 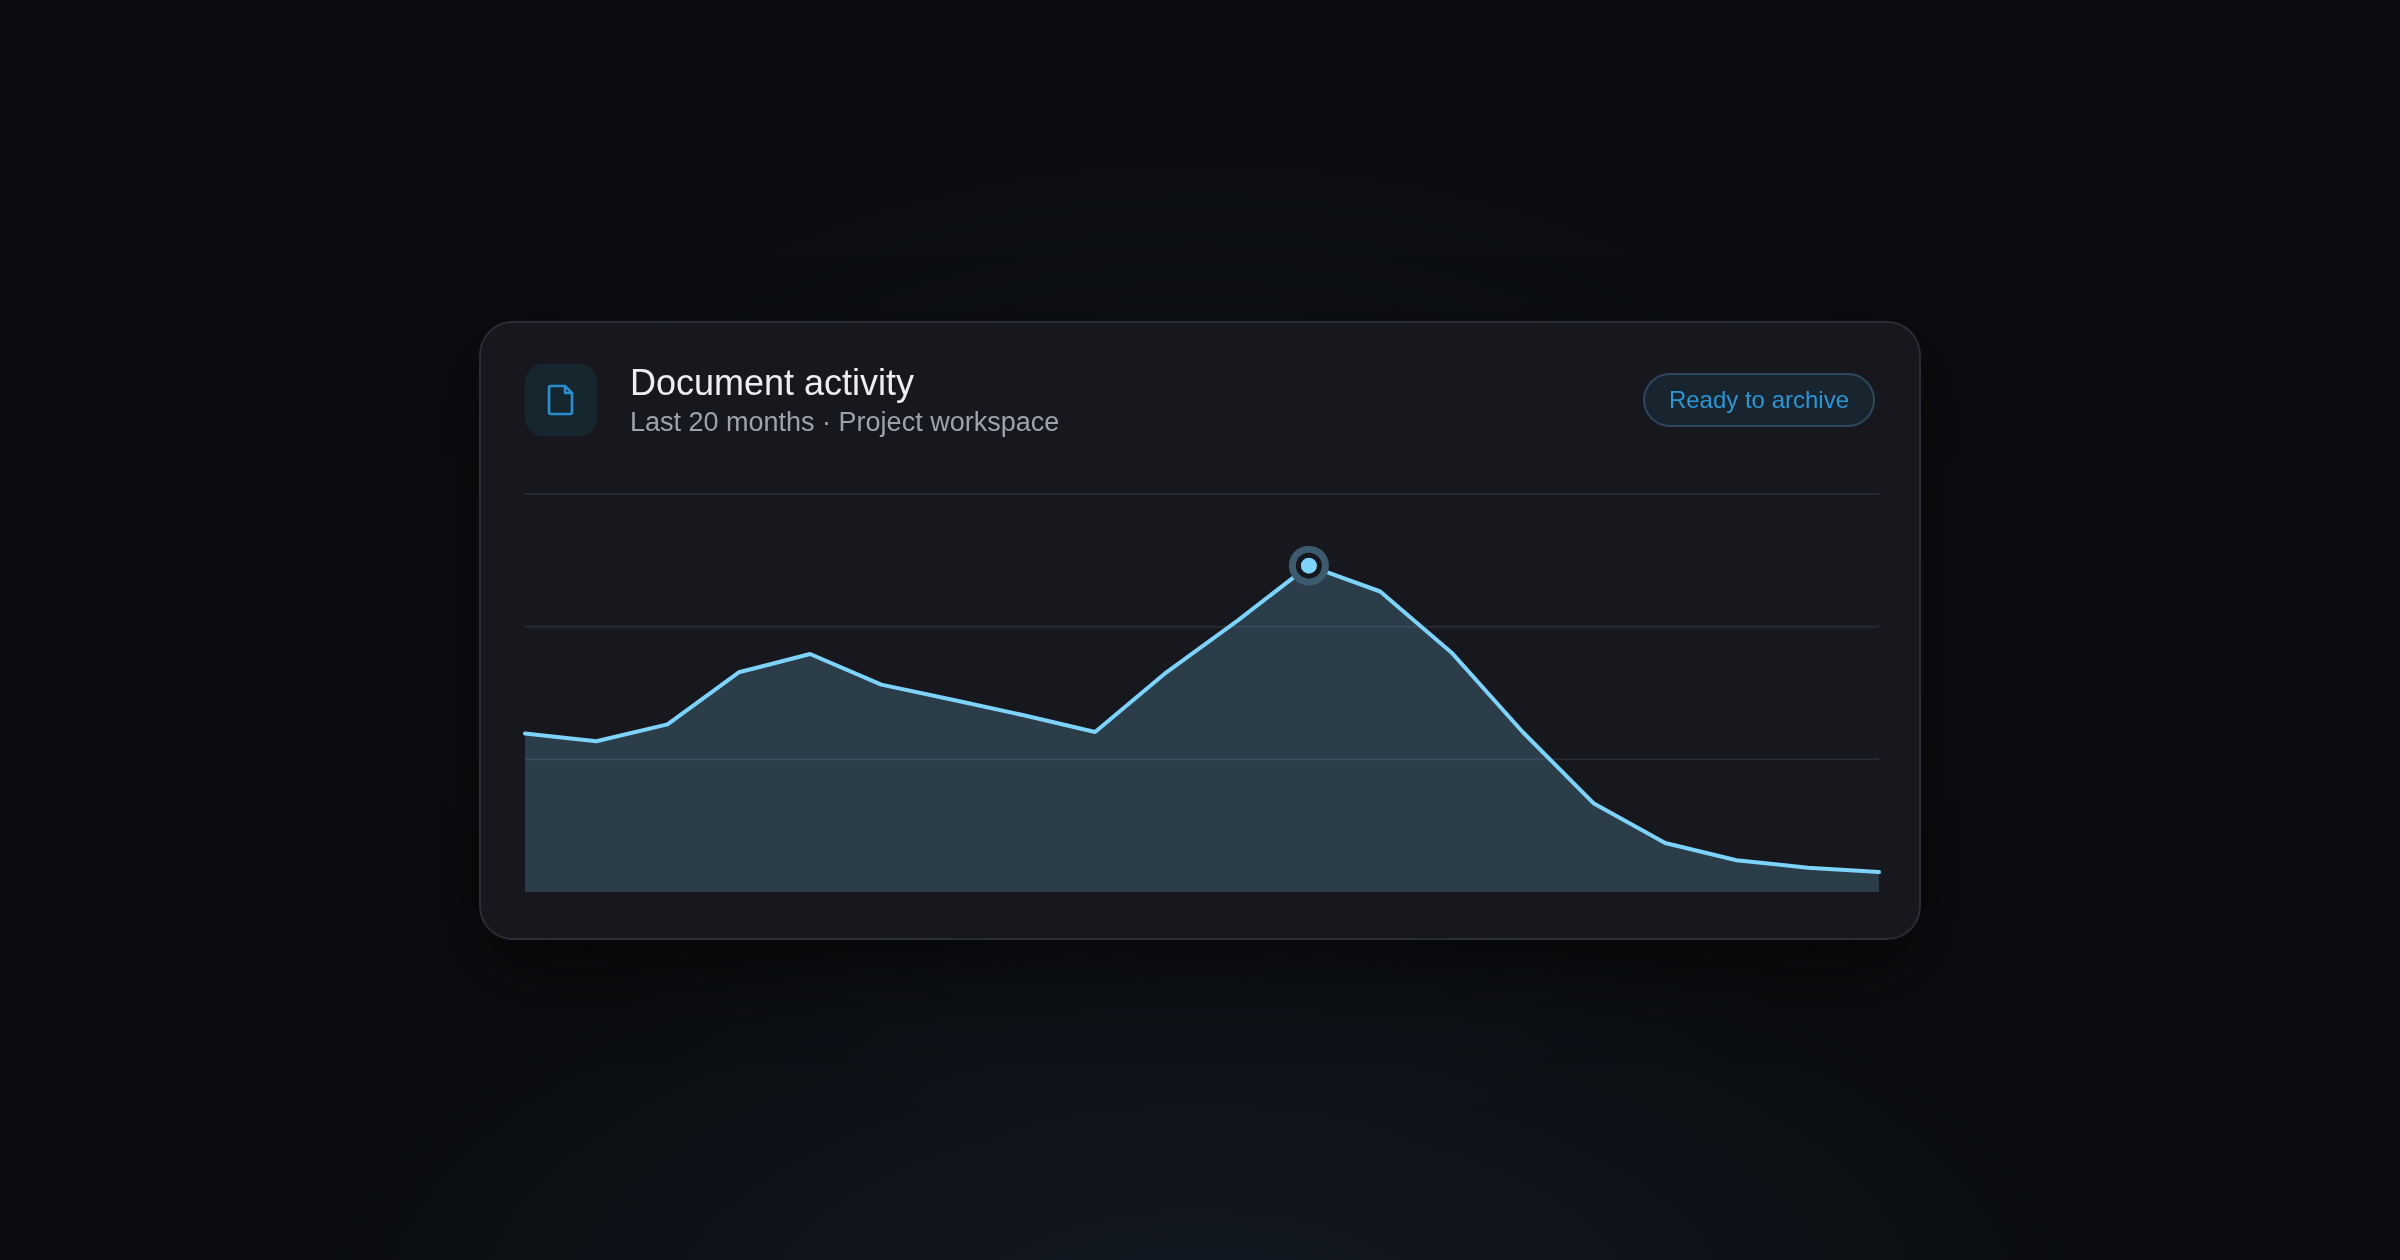 What do you see at coordinates (845, 421) in the screenshot?
I see `card-subtitle: Last 20 months · Project workspace` at bounding box center [845, 421].